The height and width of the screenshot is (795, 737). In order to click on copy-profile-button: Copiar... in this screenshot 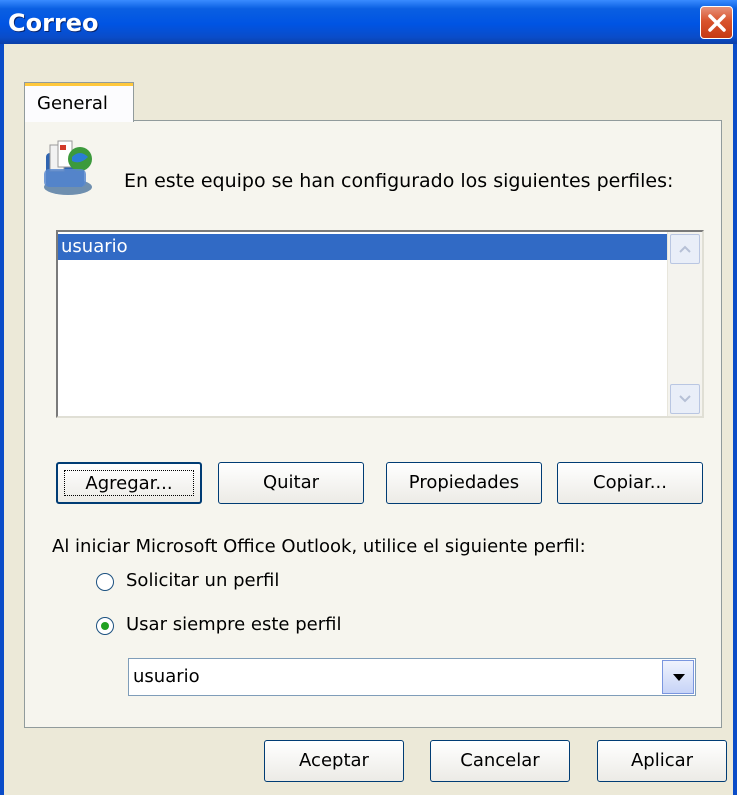, I will do `click(630, 483)`.